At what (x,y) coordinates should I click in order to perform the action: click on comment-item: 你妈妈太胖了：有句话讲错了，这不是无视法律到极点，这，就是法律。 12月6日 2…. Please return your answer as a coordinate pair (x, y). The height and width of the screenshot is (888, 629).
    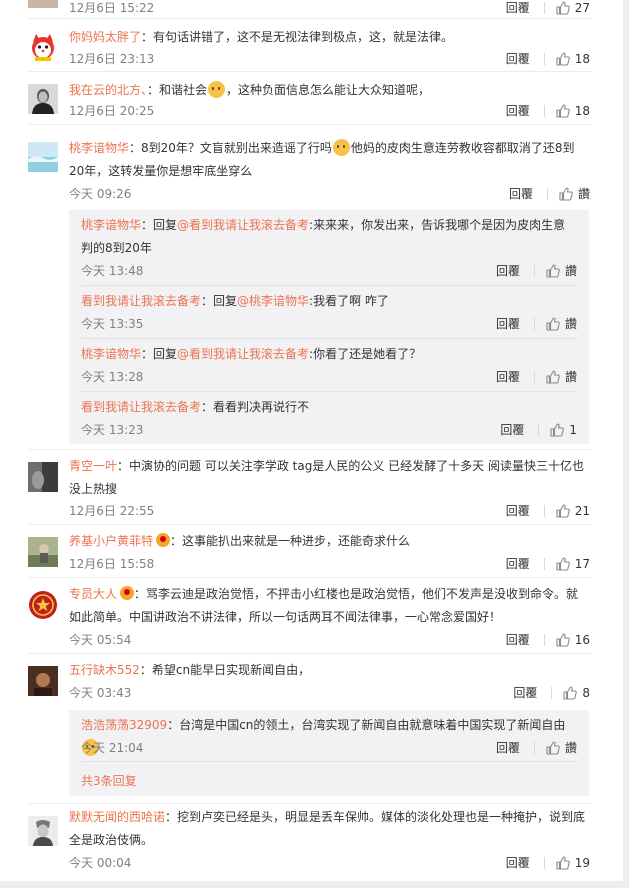
    Looking at the image, I should click on (311, 45).